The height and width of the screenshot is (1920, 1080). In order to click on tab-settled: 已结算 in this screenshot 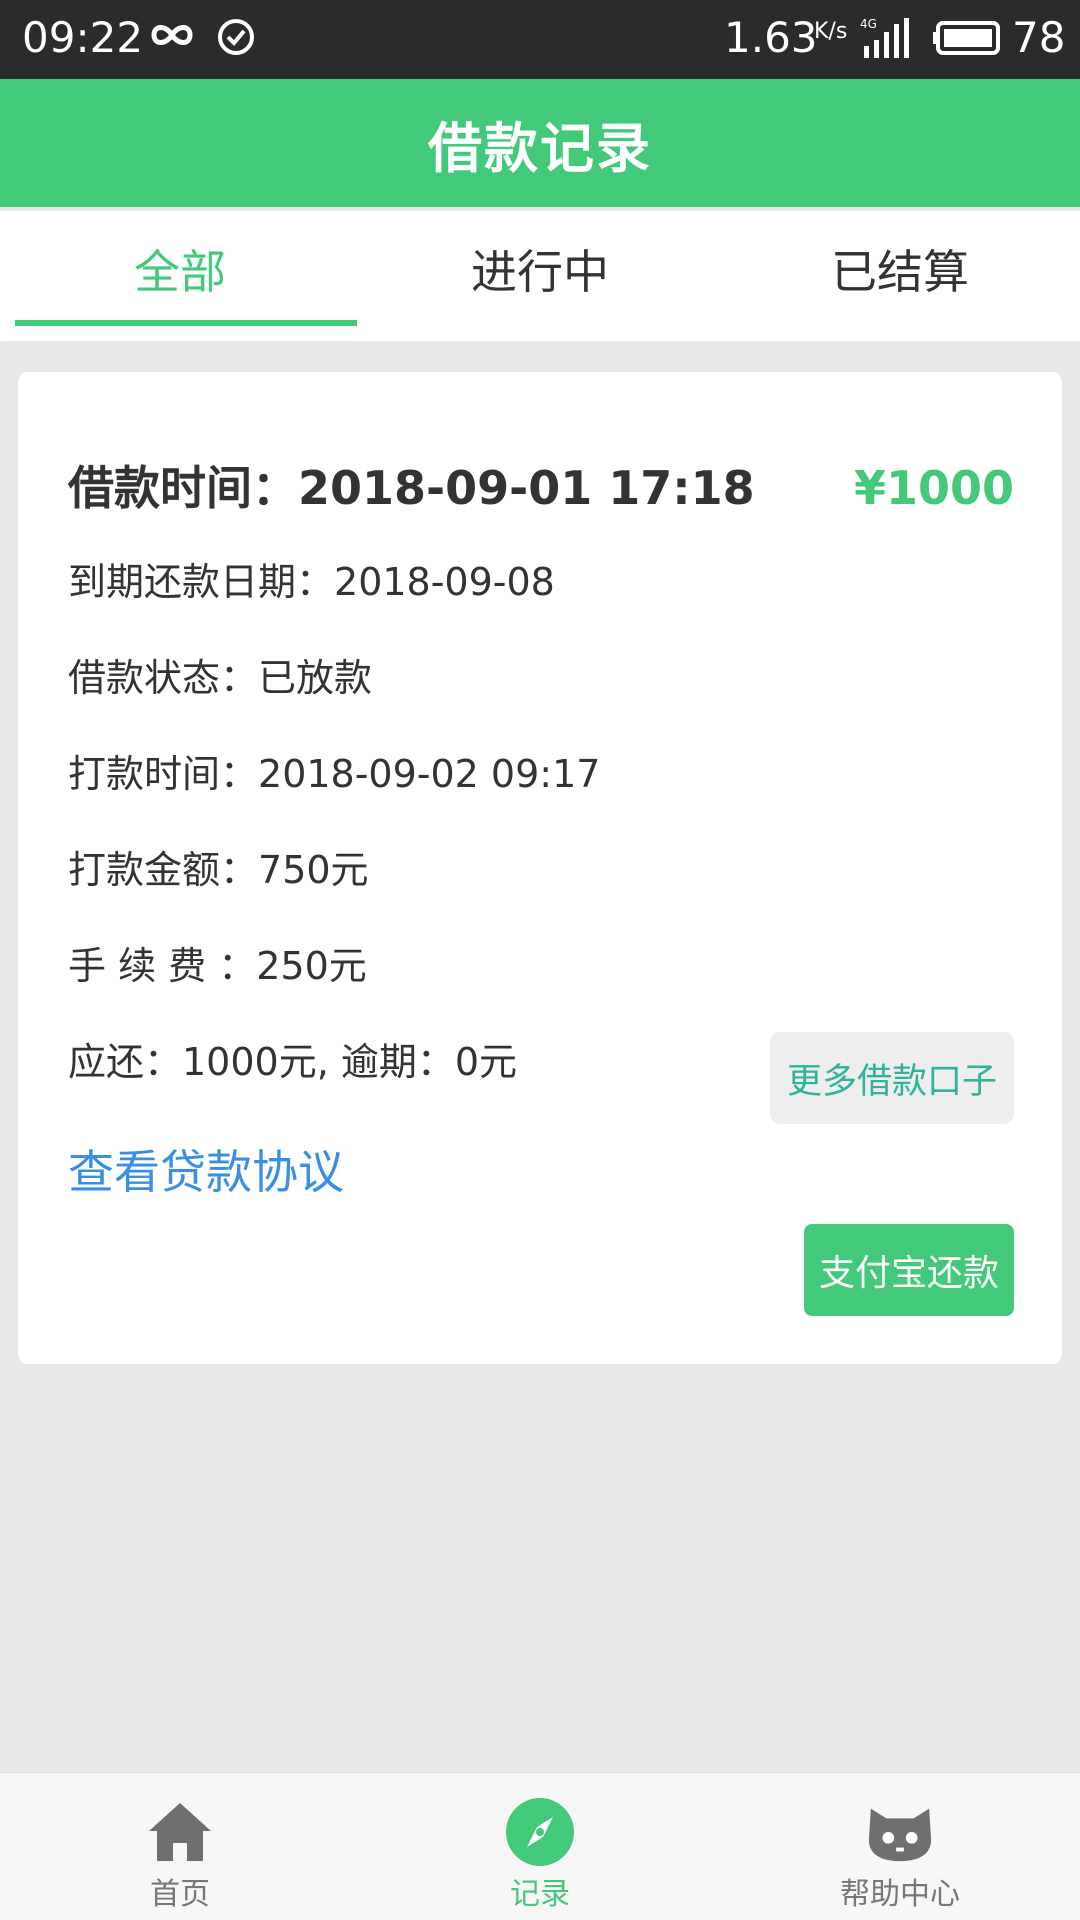, I will do `click(900, 276)`.